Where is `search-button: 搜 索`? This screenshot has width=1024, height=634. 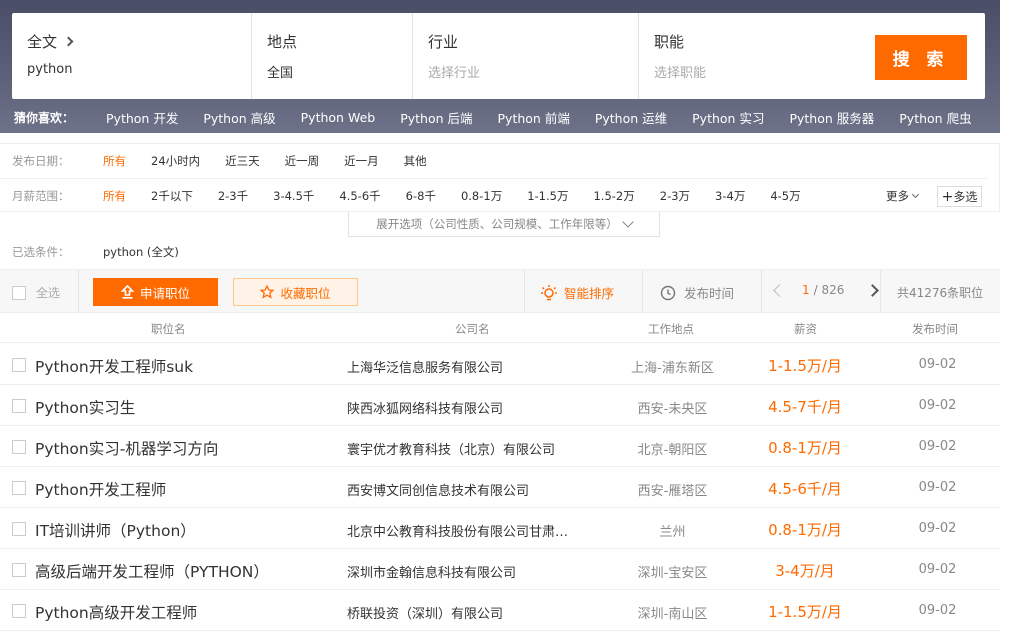 search-button: 搜 索 is located at coordinates (921, 57).